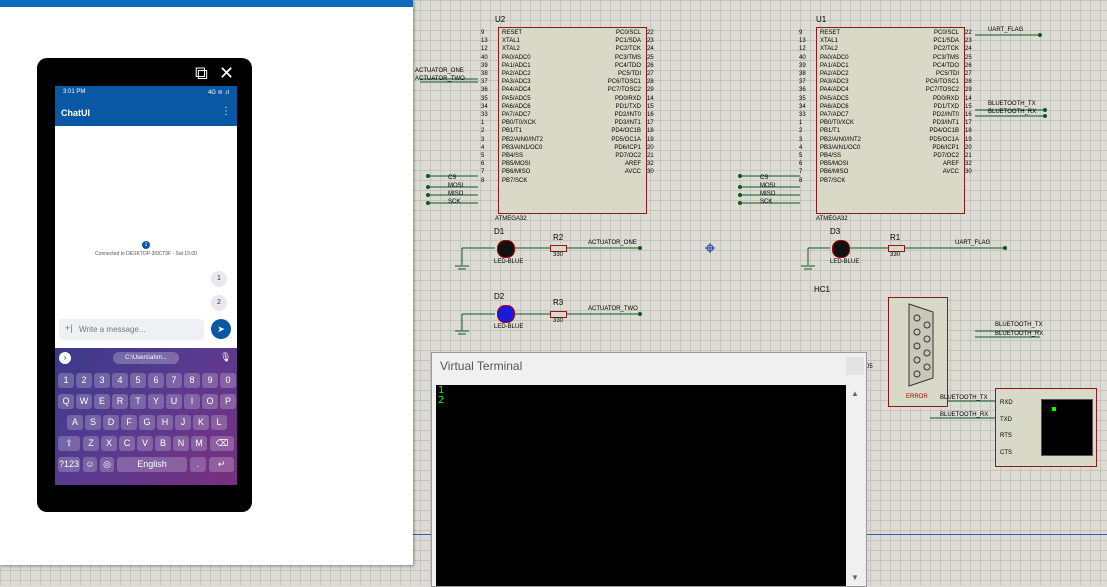  Describe the element at coordinates (107, 464) in the screenshot. I see `globe-icon: ◎` at that location.